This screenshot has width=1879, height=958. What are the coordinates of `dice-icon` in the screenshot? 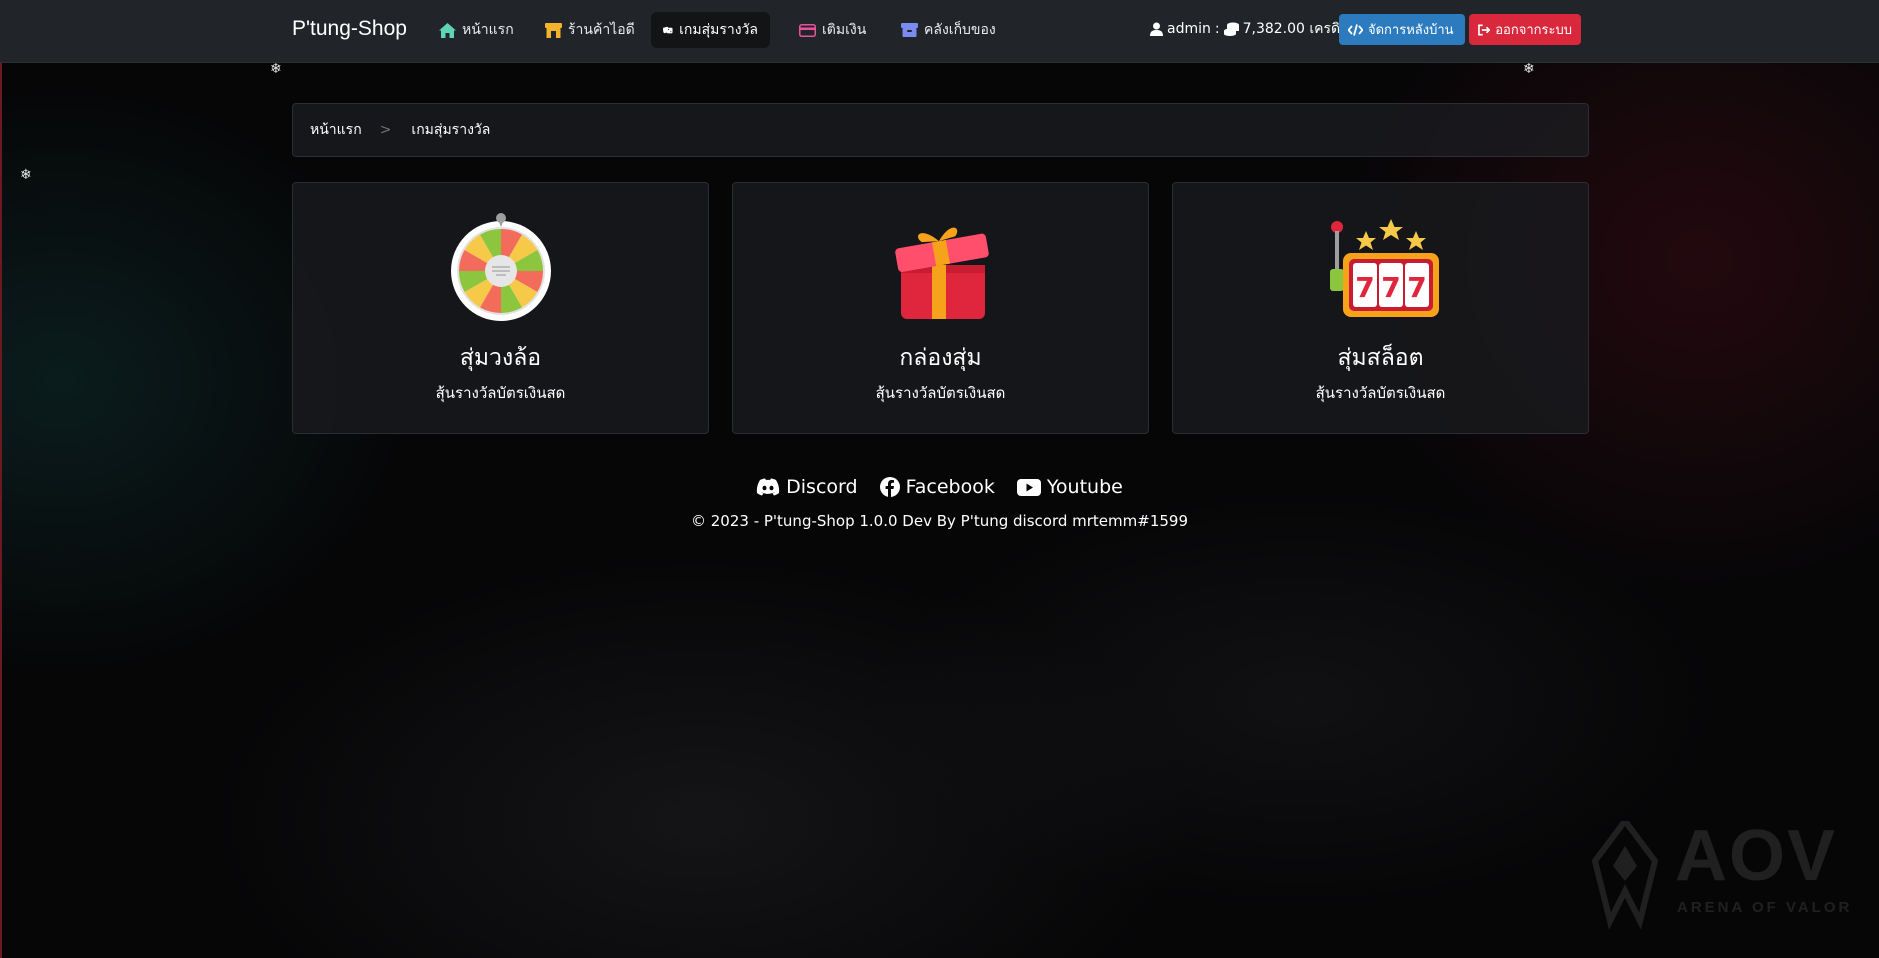 It's located at (668, 30).